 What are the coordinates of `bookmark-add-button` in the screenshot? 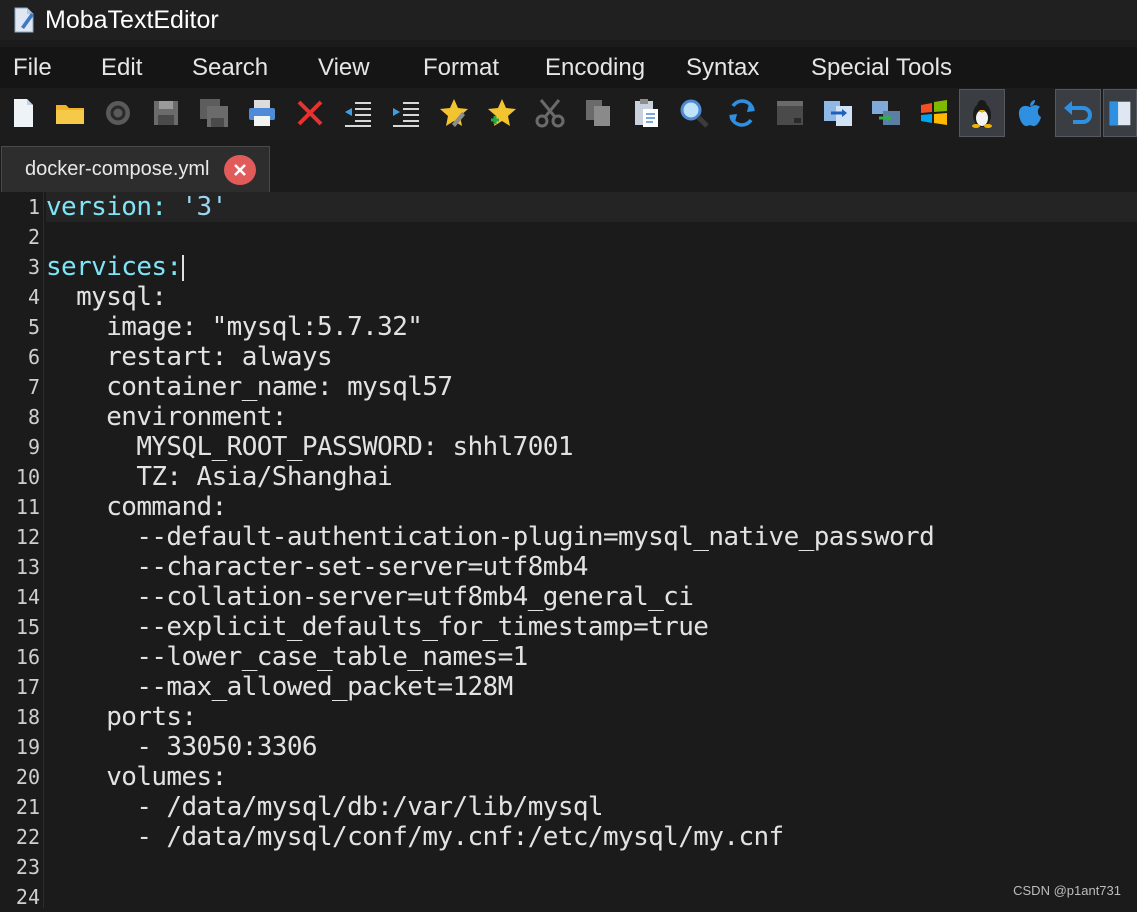 It's located at (502, 113).